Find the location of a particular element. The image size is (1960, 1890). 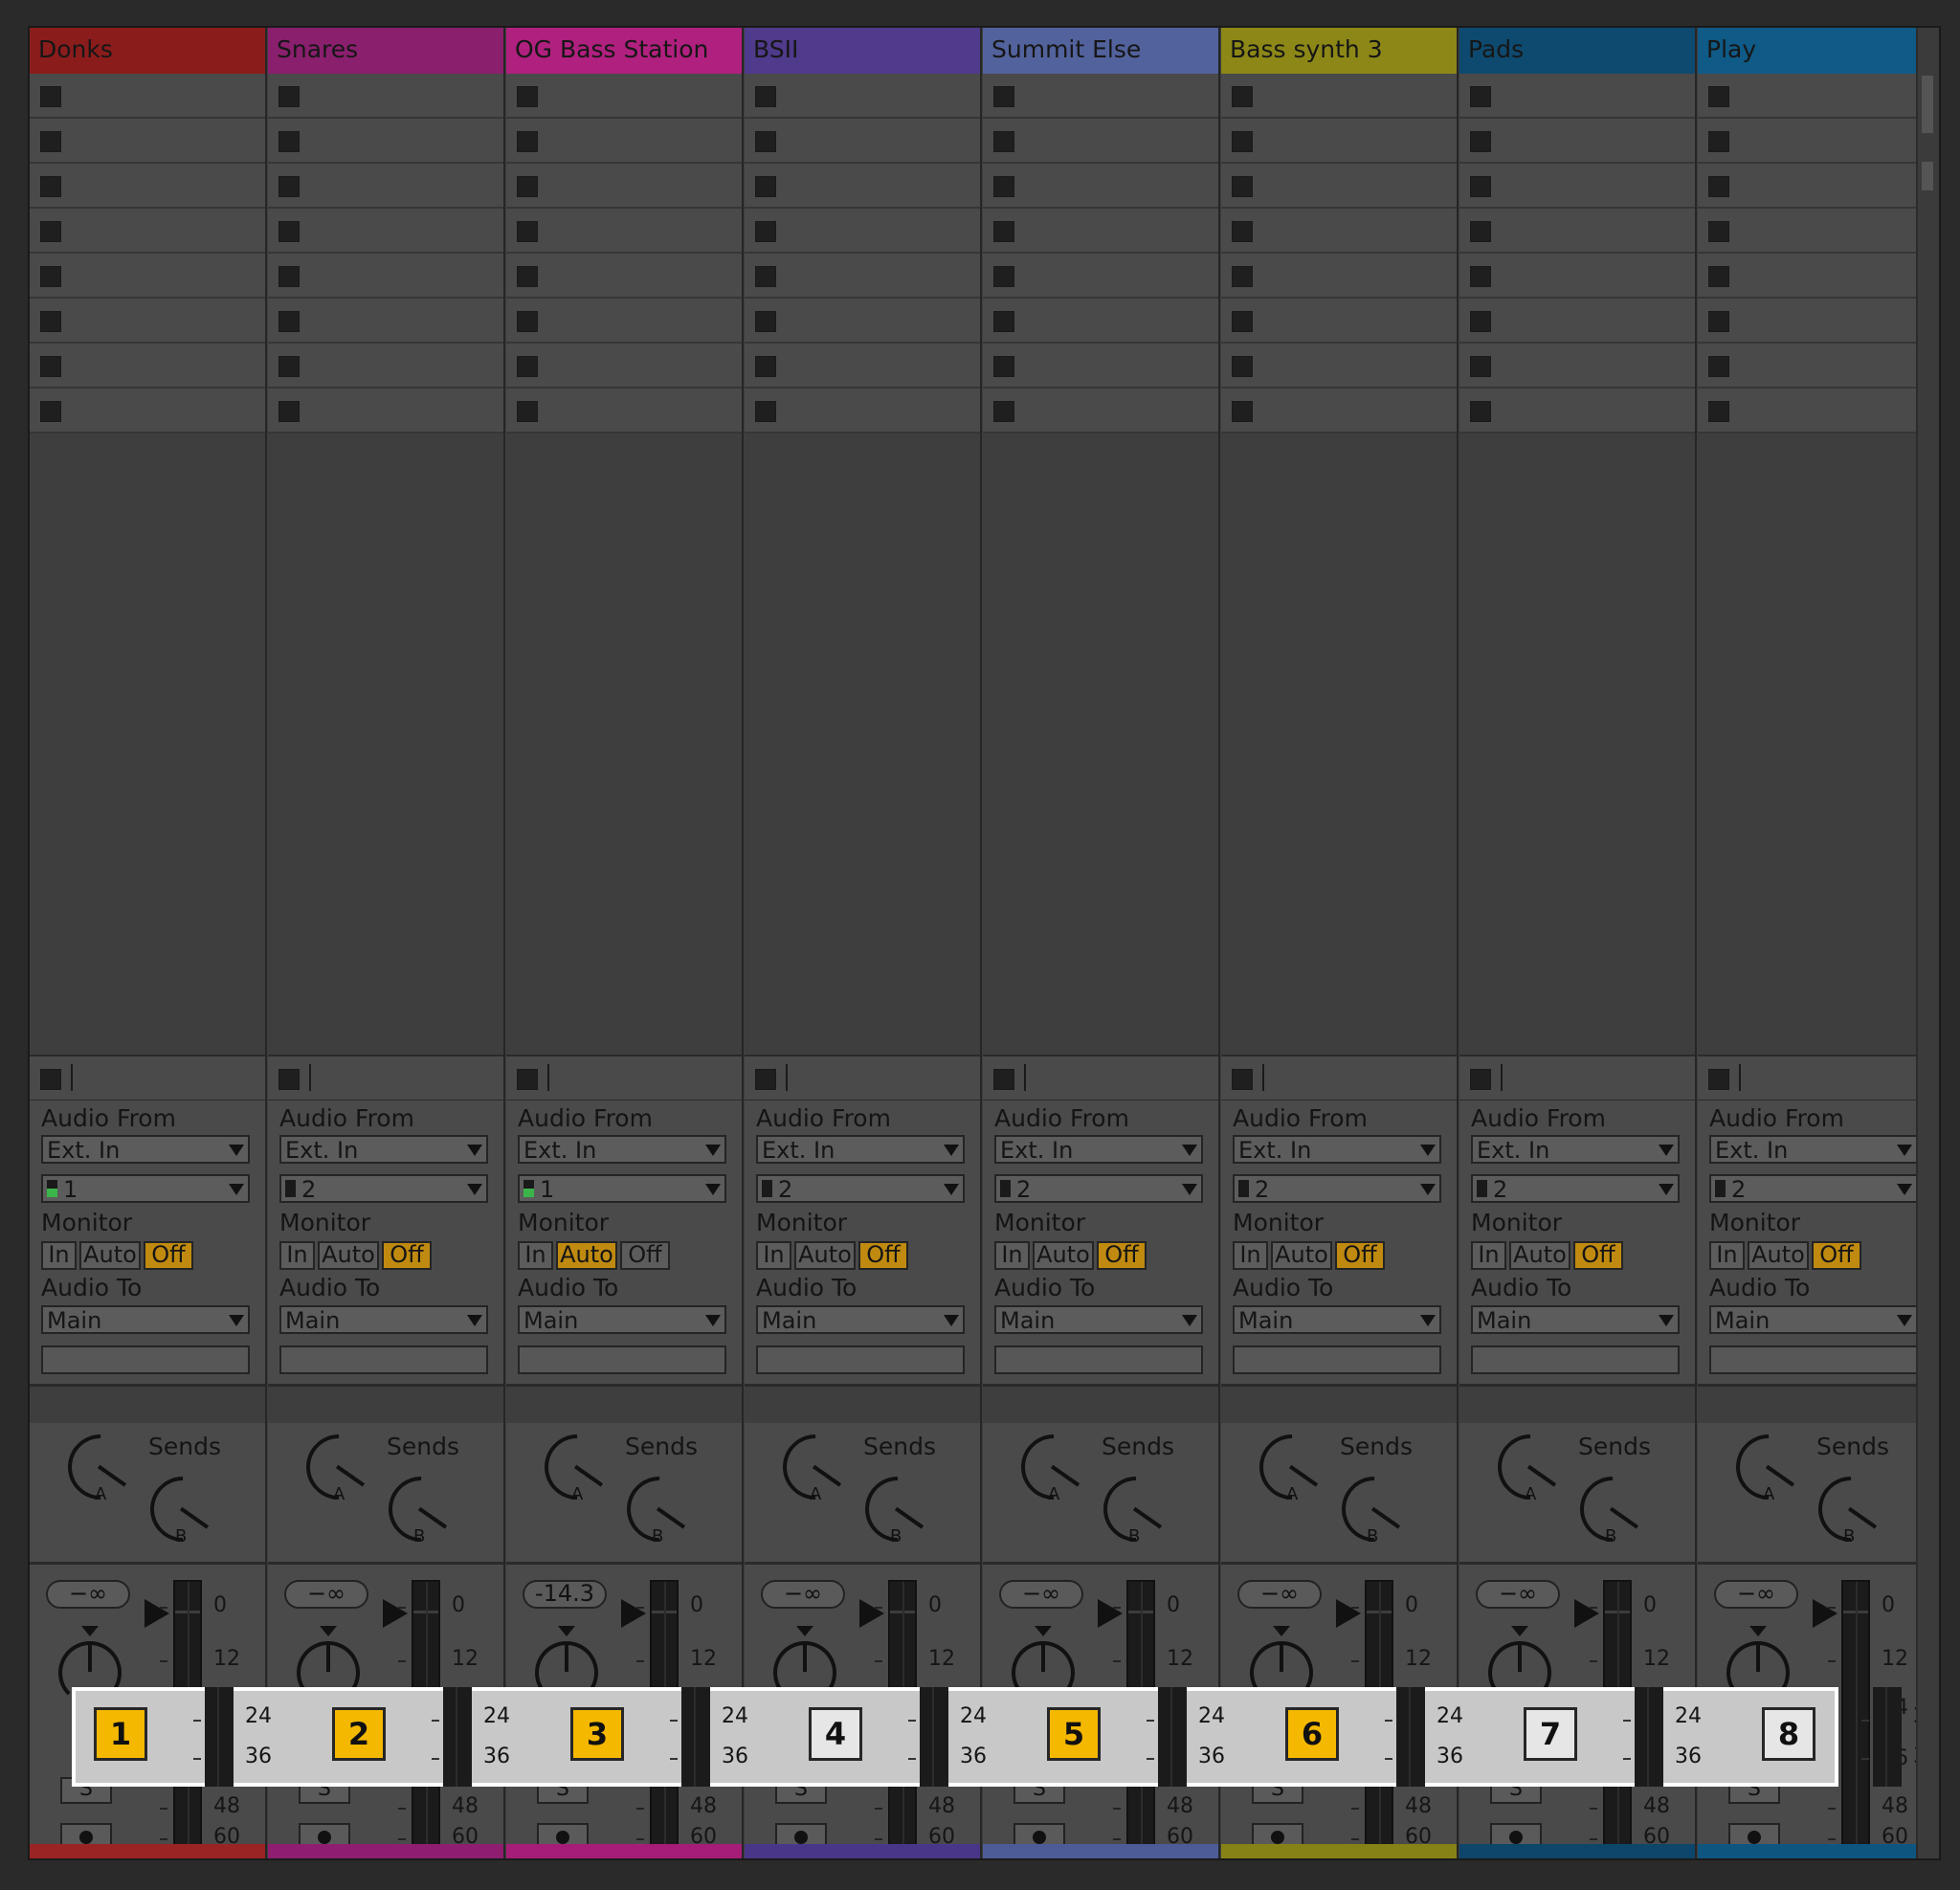

track-activator-button: 8 is located at coordinates (1789, 1734).